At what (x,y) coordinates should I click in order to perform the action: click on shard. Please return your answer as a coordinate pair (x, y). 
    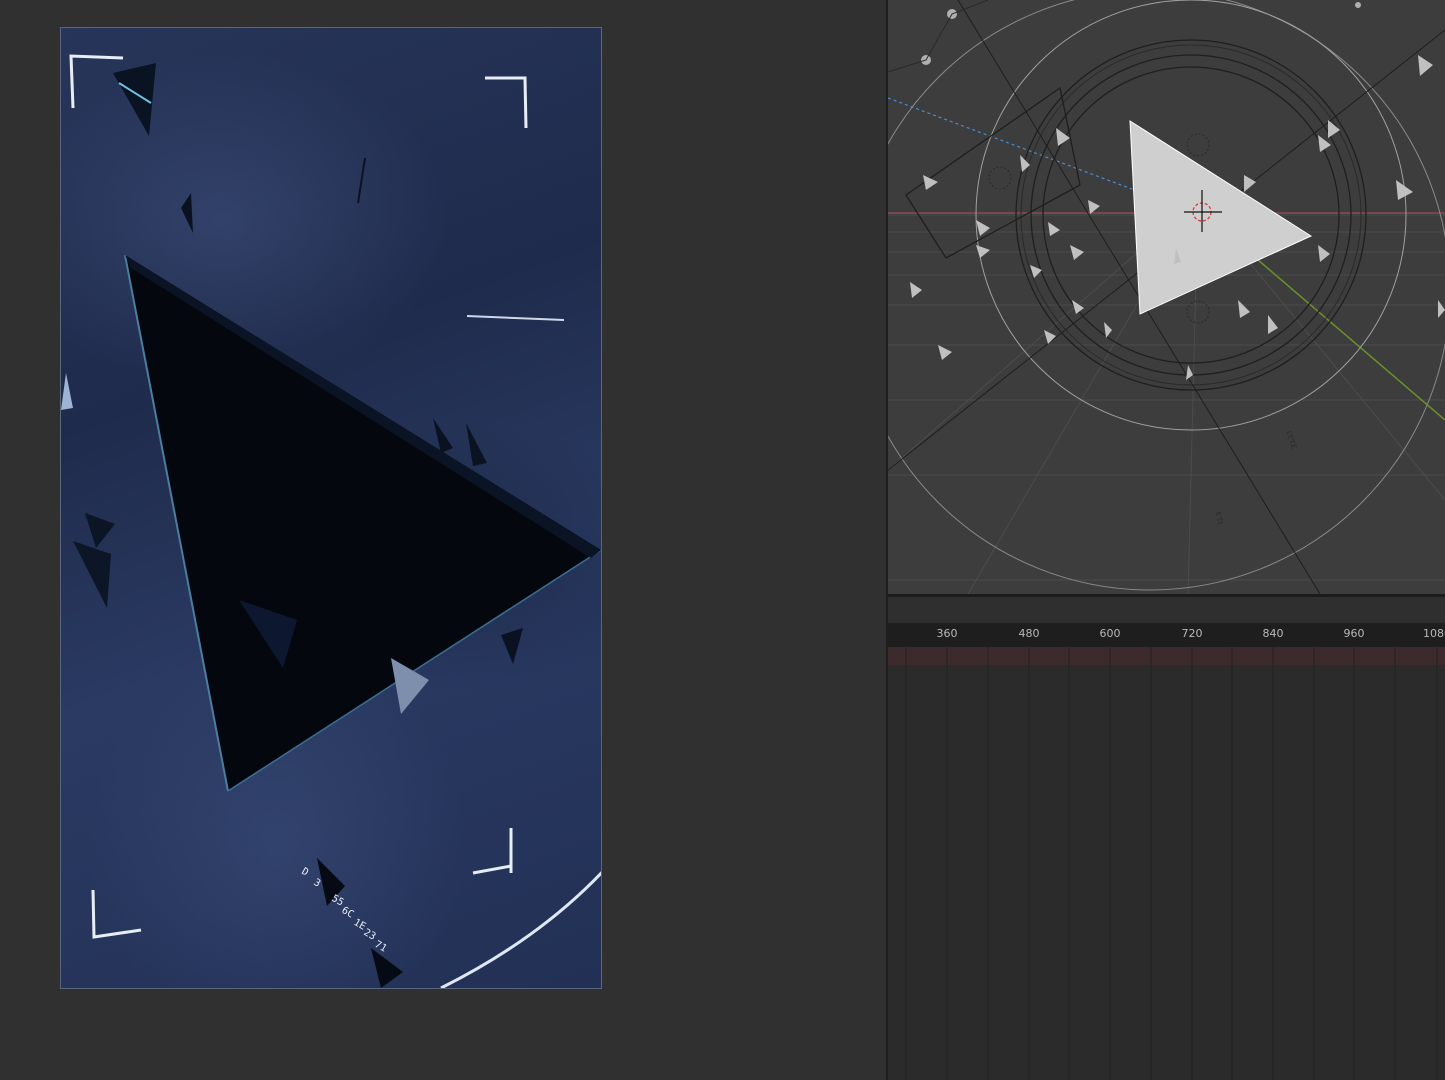
    Looking at the image, I should click on (134, 99).